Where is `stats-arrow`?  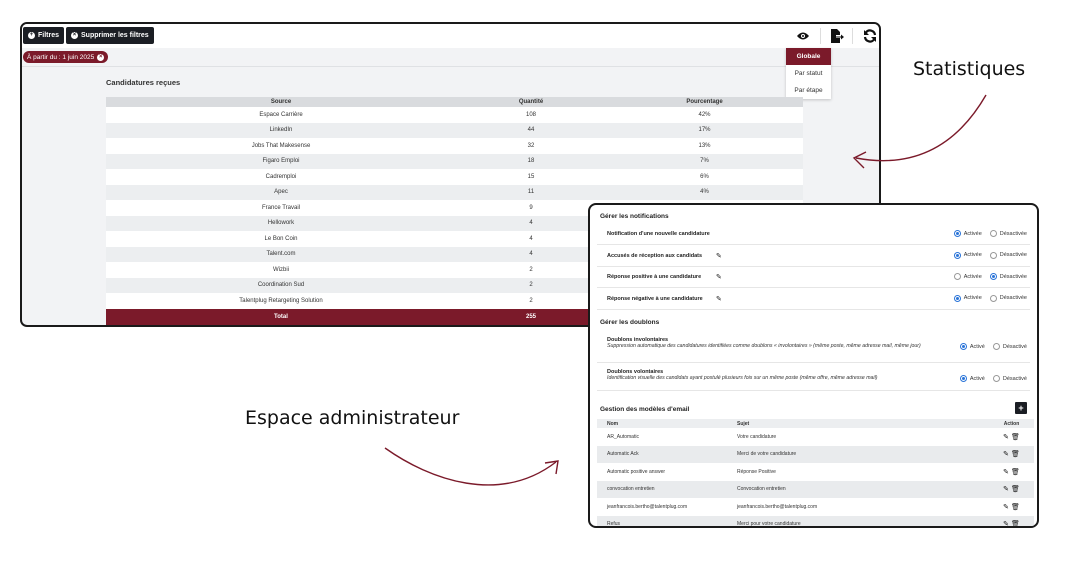 stats-arrow is located at coordinates (921, 128).